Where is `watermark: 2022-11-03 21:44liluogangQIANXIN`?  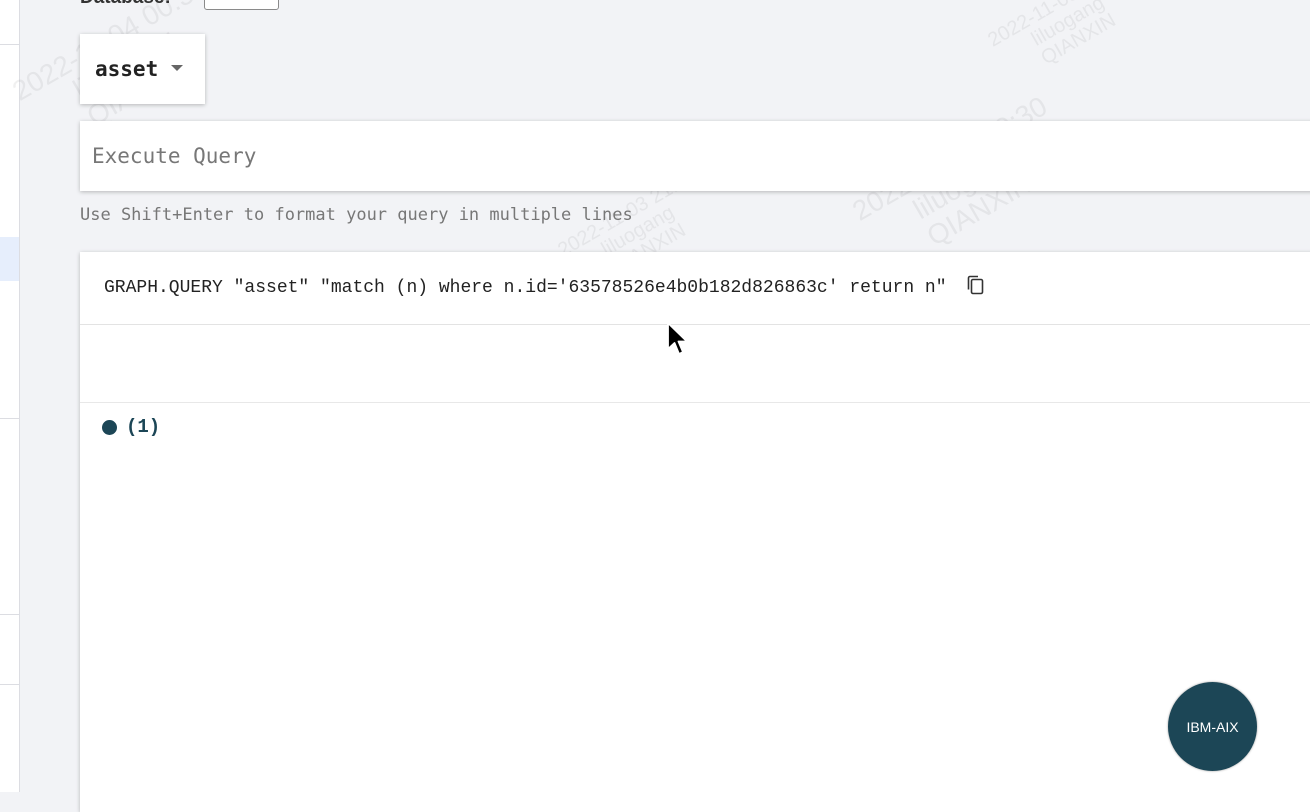 watermark: 2022-11-03 21:44liluogangQIANXIN is located at coordinates (1057, 35).